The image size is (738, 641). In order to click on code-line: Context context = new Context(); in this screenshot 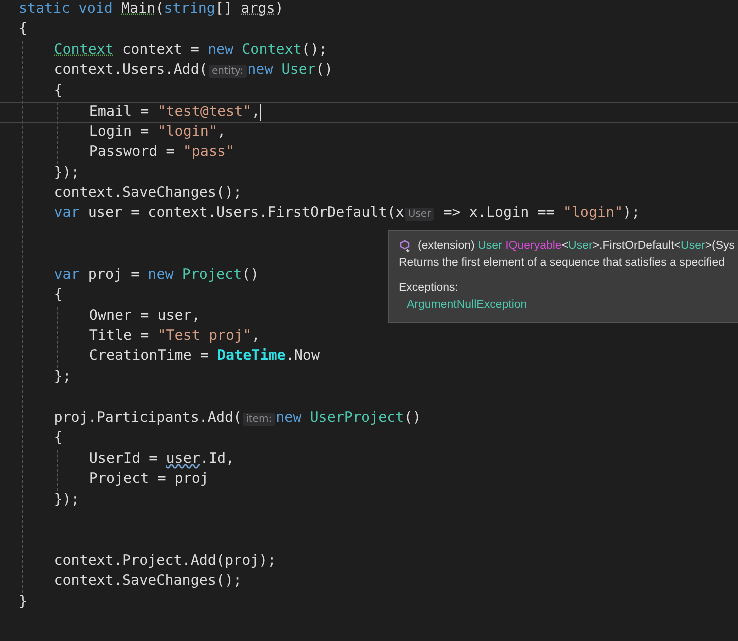, I will do `click(191, 50)`.